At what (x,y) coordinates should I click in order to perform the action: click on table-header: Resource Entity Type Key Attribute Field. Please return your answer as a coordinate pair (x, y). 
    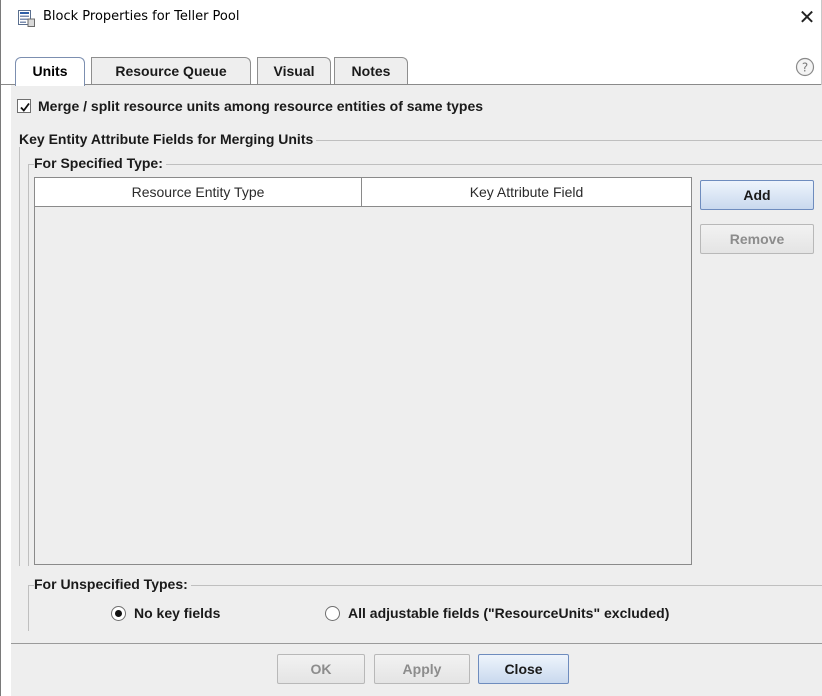
    Looking at the image, I should click on (363, 192).